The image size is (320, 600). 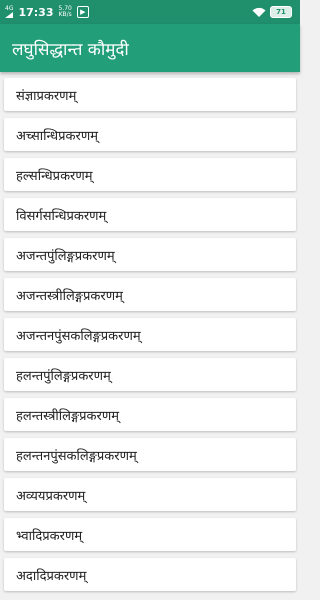 I want to click on list-item: संज्ञाप्रकरणम्, so click(x=150, y=94).